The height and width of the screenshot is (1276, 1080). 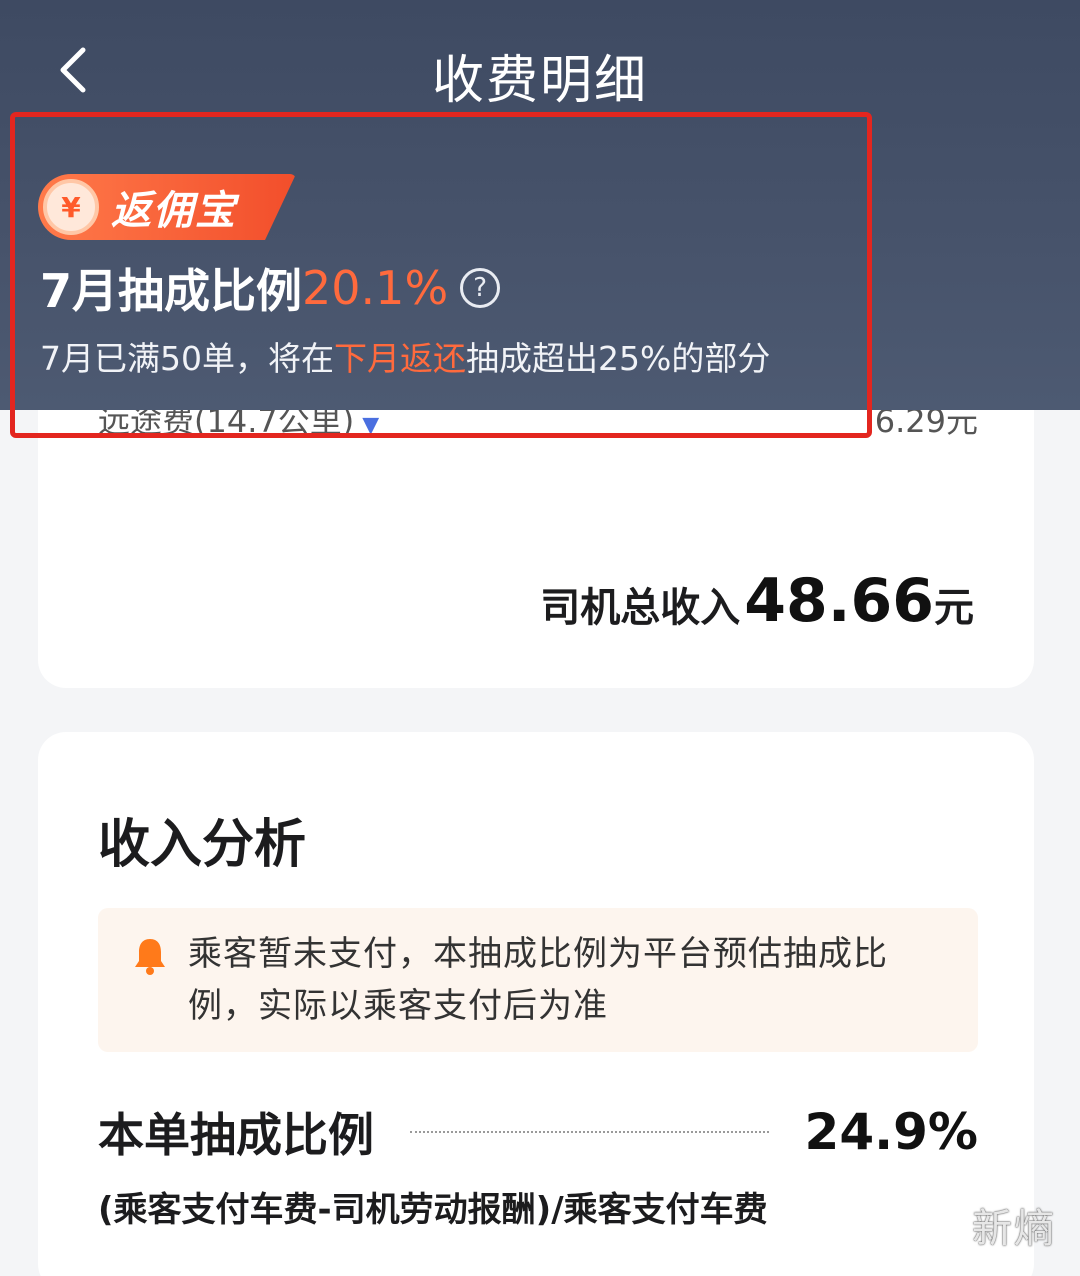 I want to click on section-title: 收入分析, so click(x=202, y=845).